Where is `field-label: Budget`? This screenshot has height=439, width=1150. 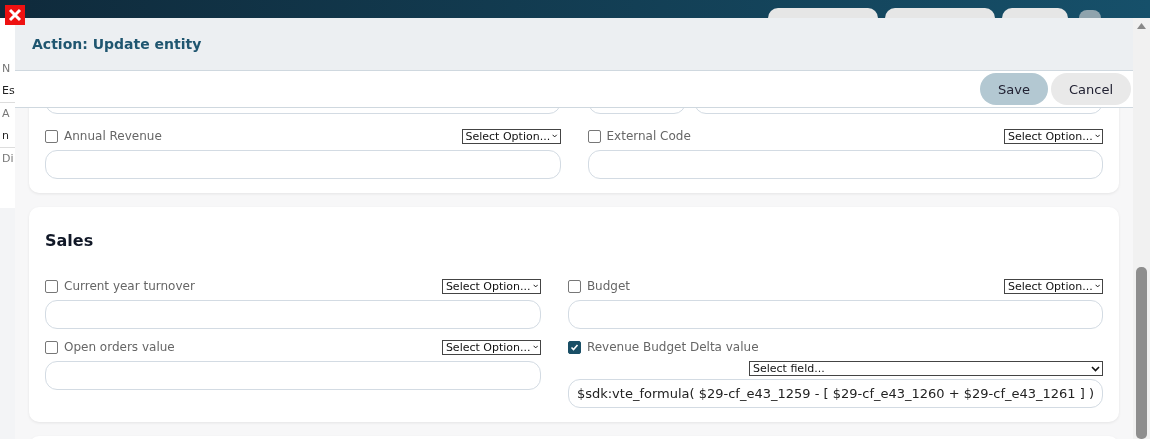 field-label: Budget is located at coordinates (609, 286).